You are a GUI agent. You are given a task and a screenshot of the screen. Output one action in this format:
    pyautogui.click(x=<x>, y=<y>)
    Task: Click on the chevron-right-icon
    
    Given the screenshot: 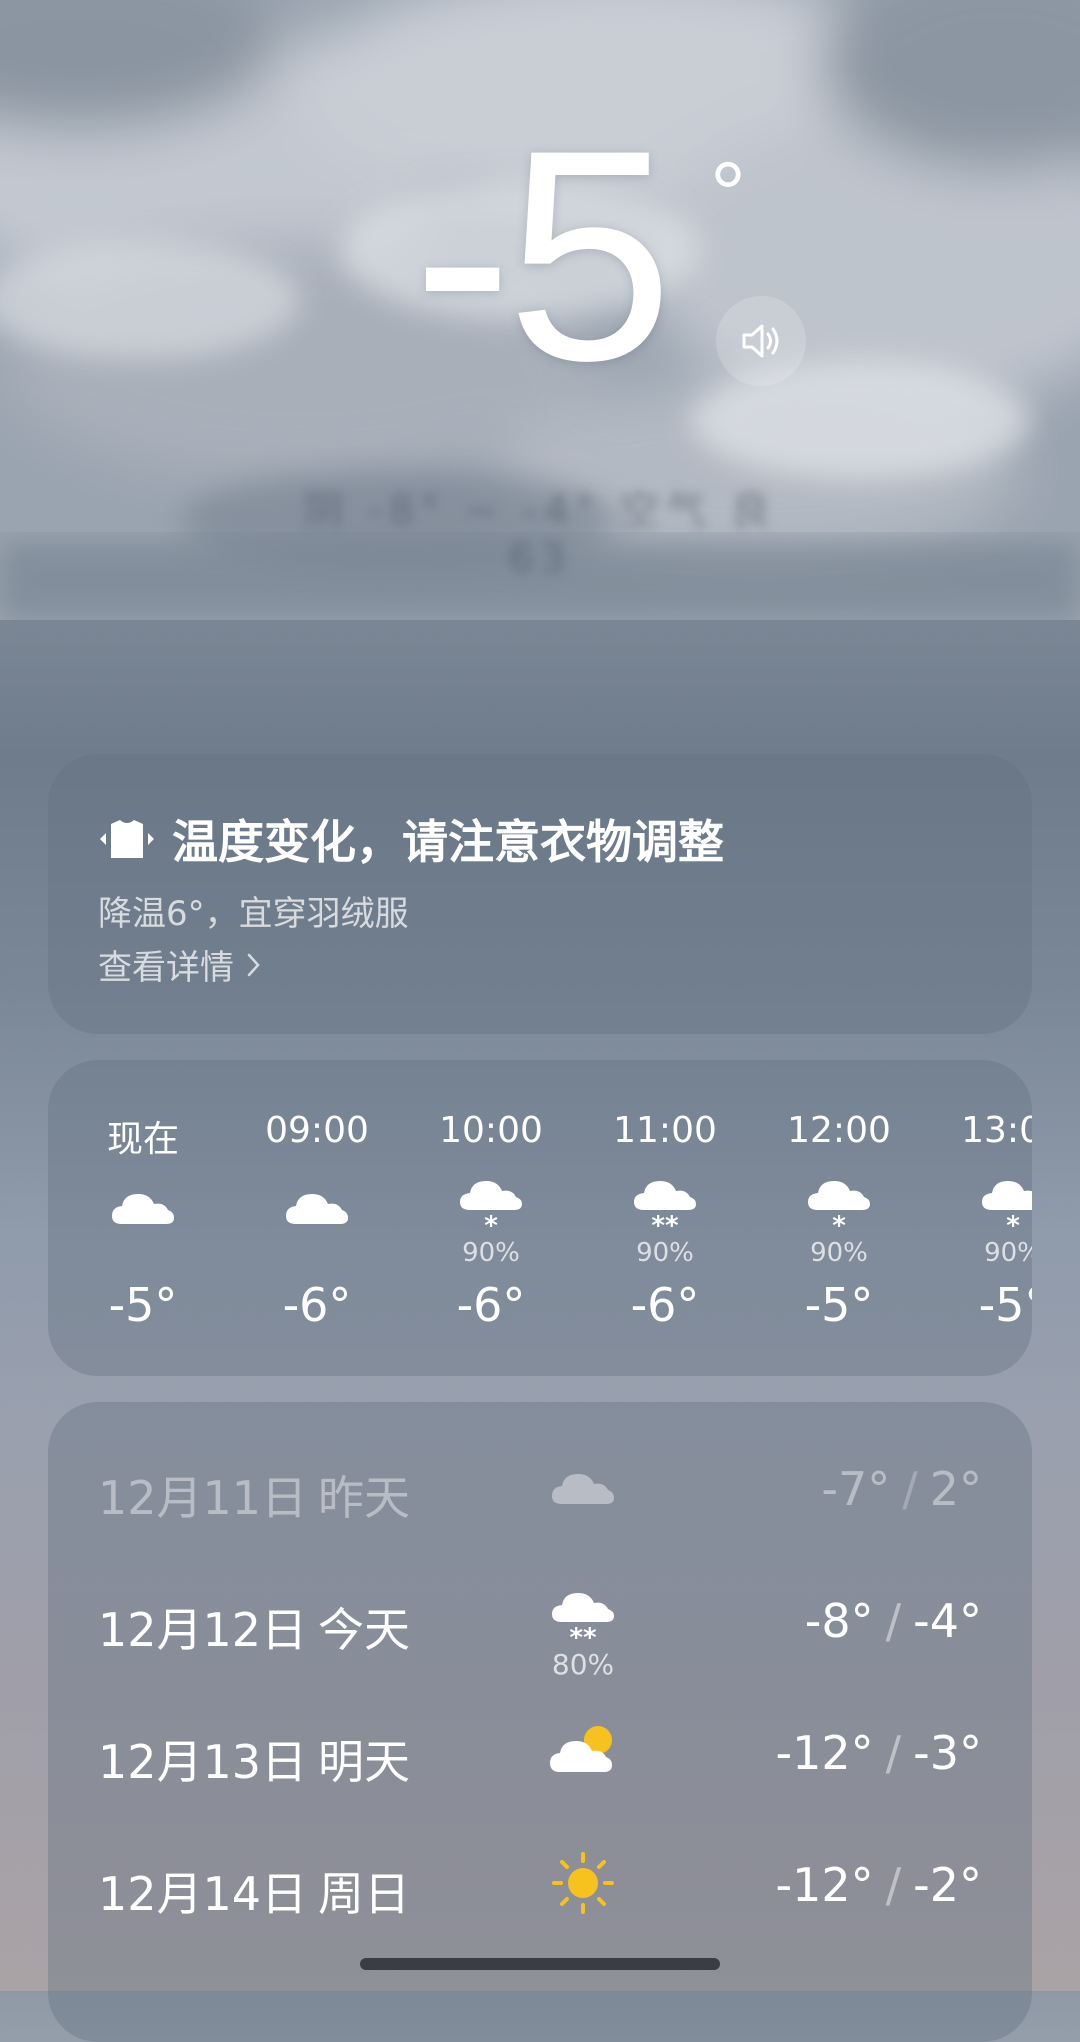 What is the action you would take?
    pyautogui.click(x=253, y=964)
    